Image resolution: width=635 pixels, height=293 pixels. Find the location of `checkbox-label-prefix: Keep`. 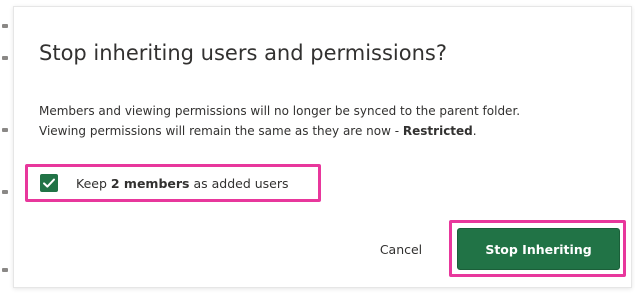

checkbox-label-prefix: Keep is located at coordinates (93, 183).